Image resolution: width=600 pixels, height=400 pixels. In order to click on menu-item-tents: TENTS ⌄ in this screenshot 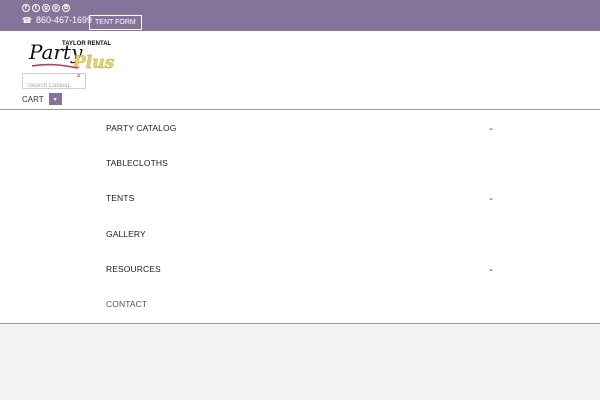, I will do `click(301, 197)`.